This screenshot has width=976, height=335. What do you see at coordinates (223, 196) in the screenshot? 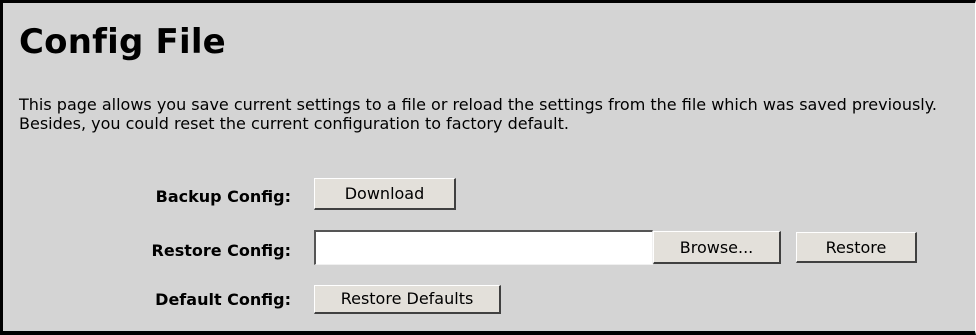
I see `backup-config-label: Backup Config:` at bounding box center [223, 196].